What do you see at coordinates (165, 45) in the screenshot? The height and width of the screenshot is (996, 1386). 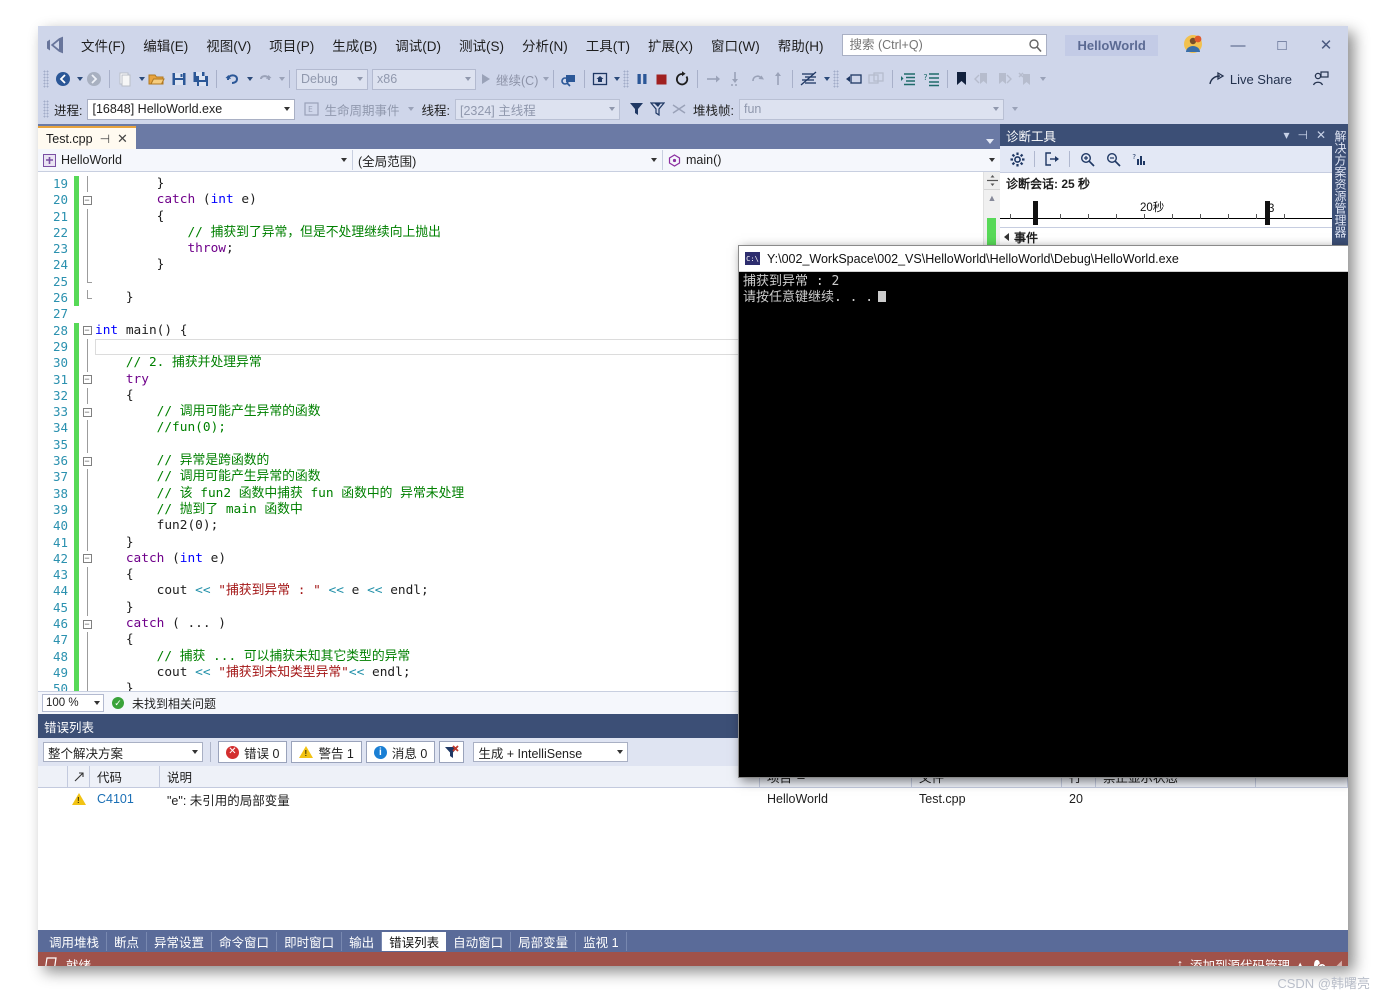 I see `menu-edit: 编辑(E)` at bounding box center [165, 45].